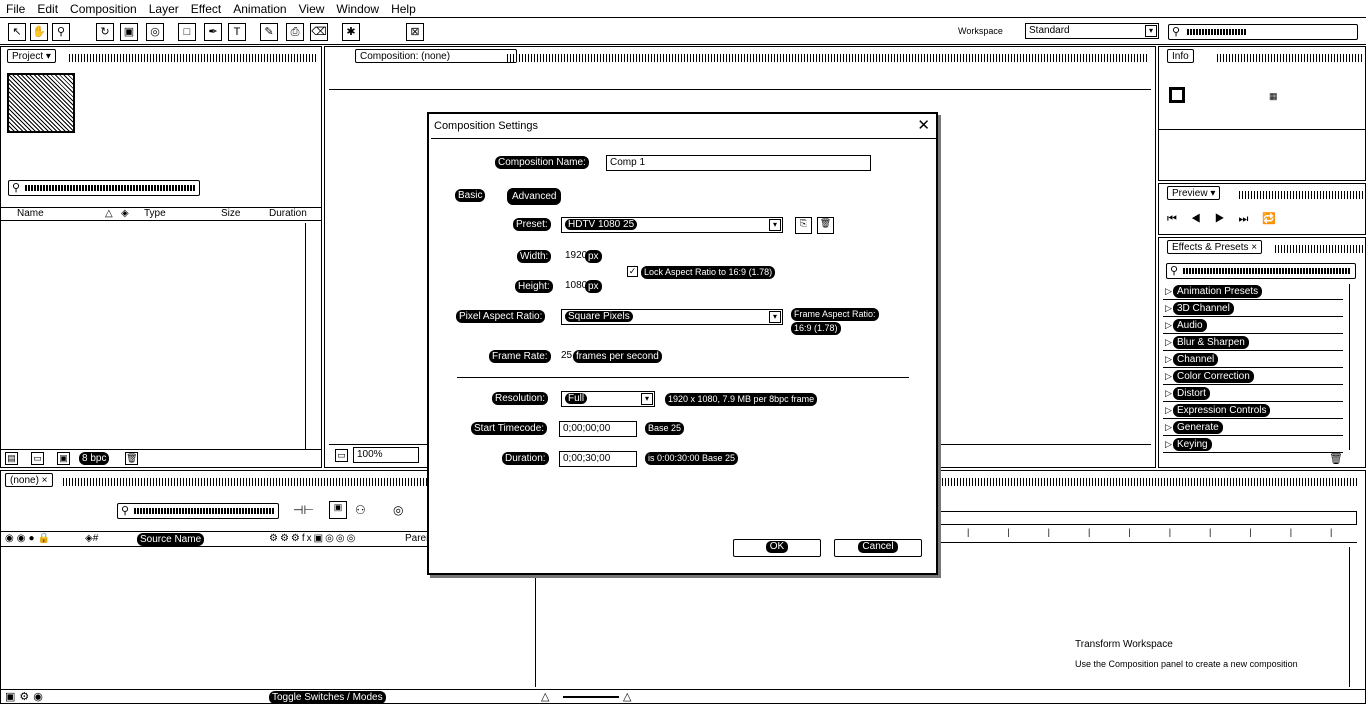  What do you see at coordinates (1261, 271) in the screenshot?
I see `effects-search-input: ⚲` at bounding box center [1261, 271].